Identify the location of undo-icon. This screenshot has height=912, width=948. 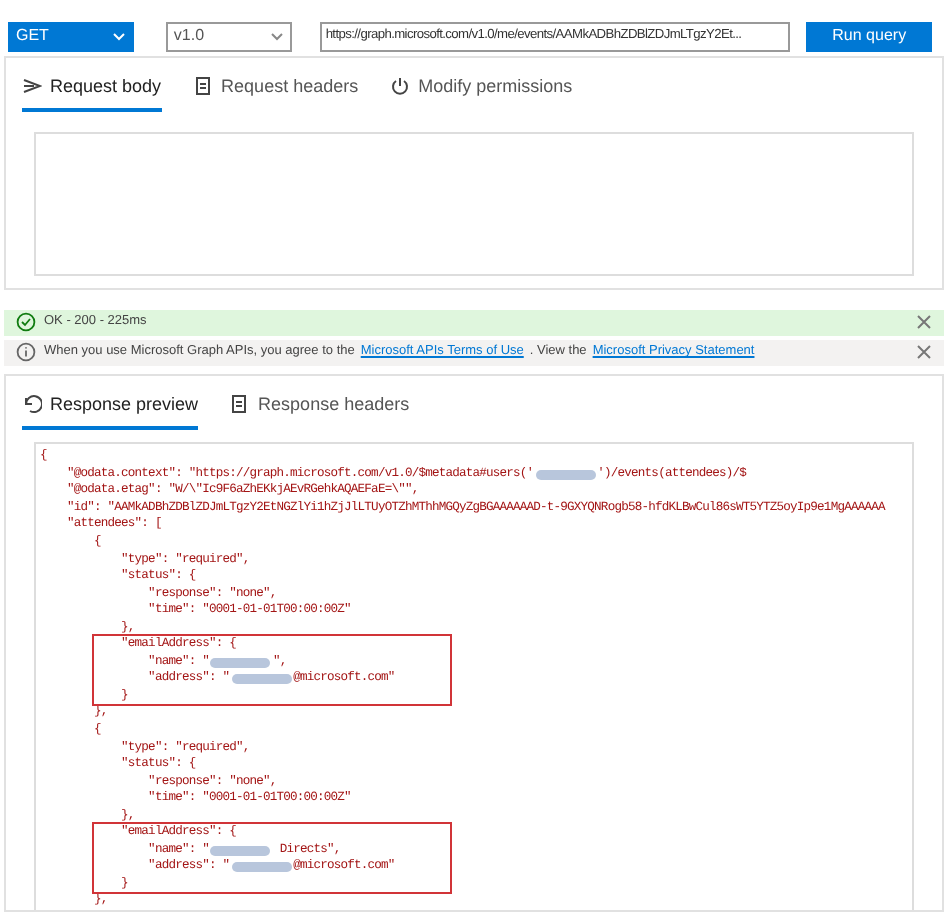
(32, 404).